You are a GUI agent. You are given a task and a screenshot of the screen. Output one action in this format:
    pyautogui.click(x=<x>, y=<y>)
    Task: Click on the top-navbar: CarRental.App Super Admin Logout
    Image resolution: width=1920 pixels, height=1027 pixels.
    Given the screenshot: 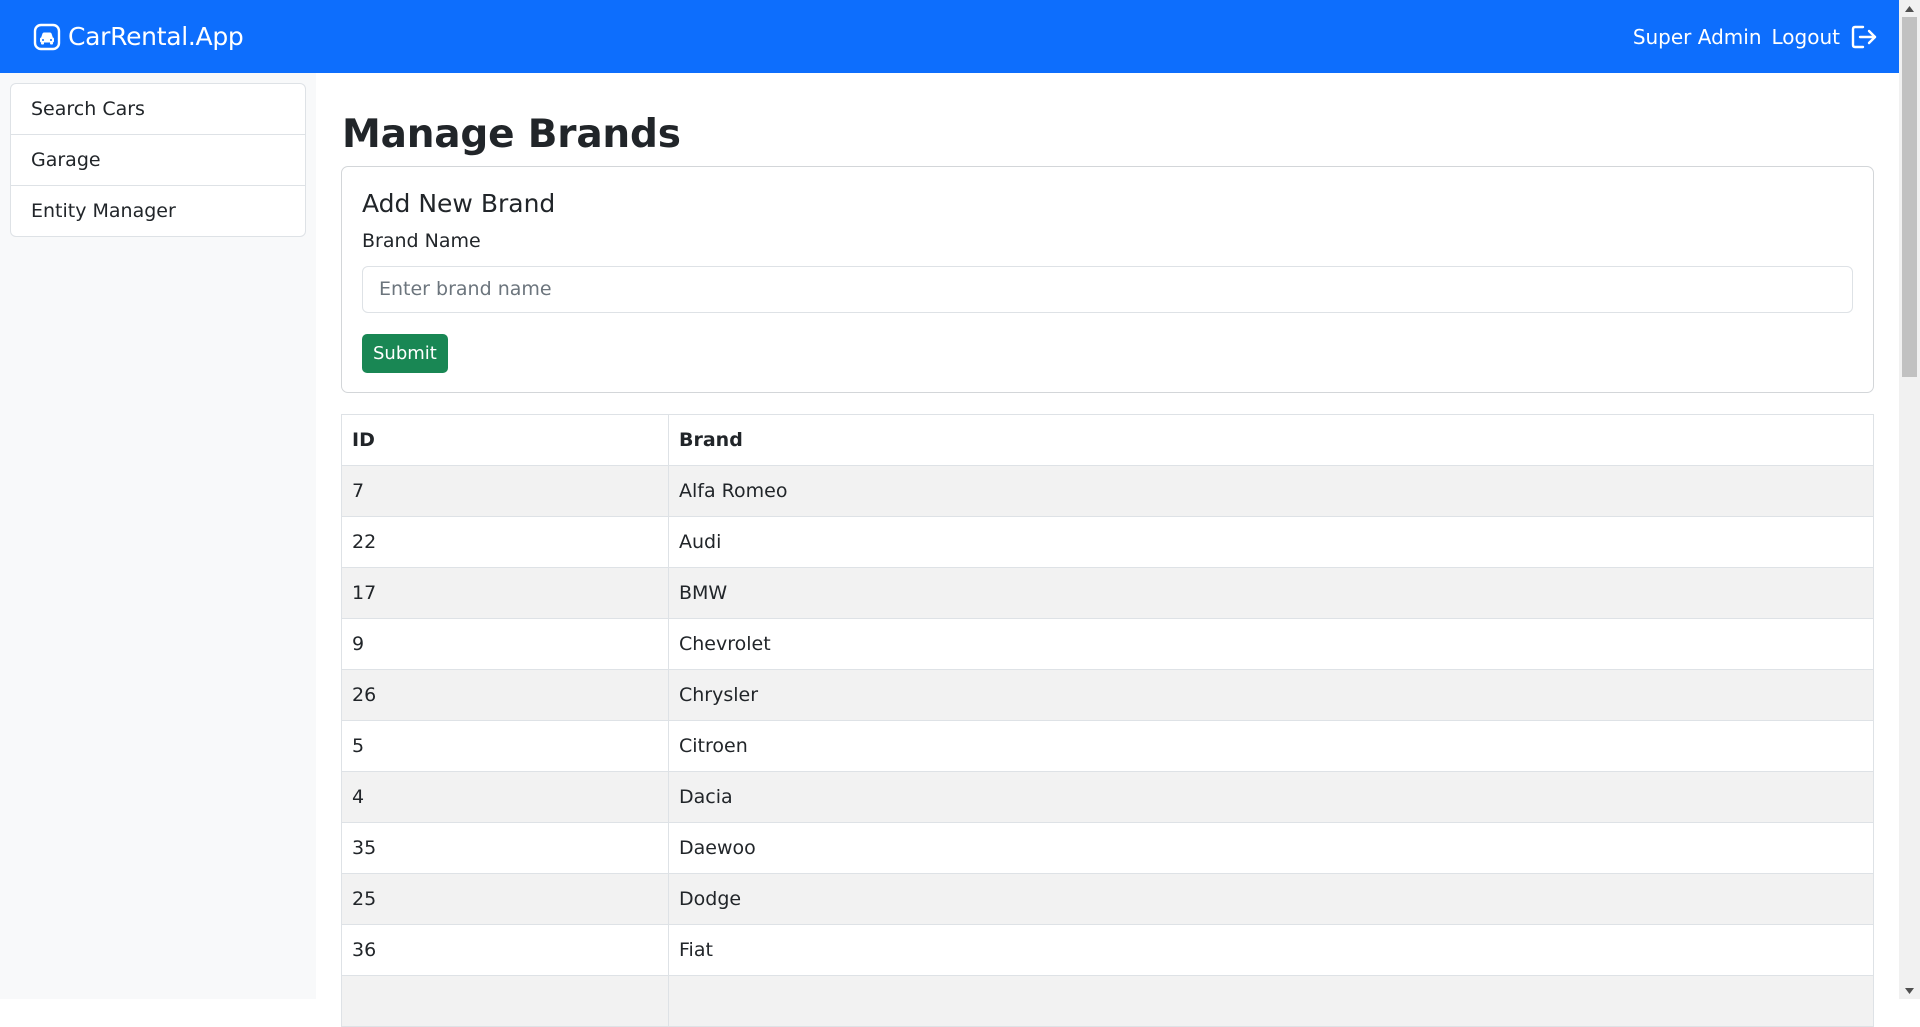 What is the action you would take?
    pyautogui.click(x=949, y=36)
    